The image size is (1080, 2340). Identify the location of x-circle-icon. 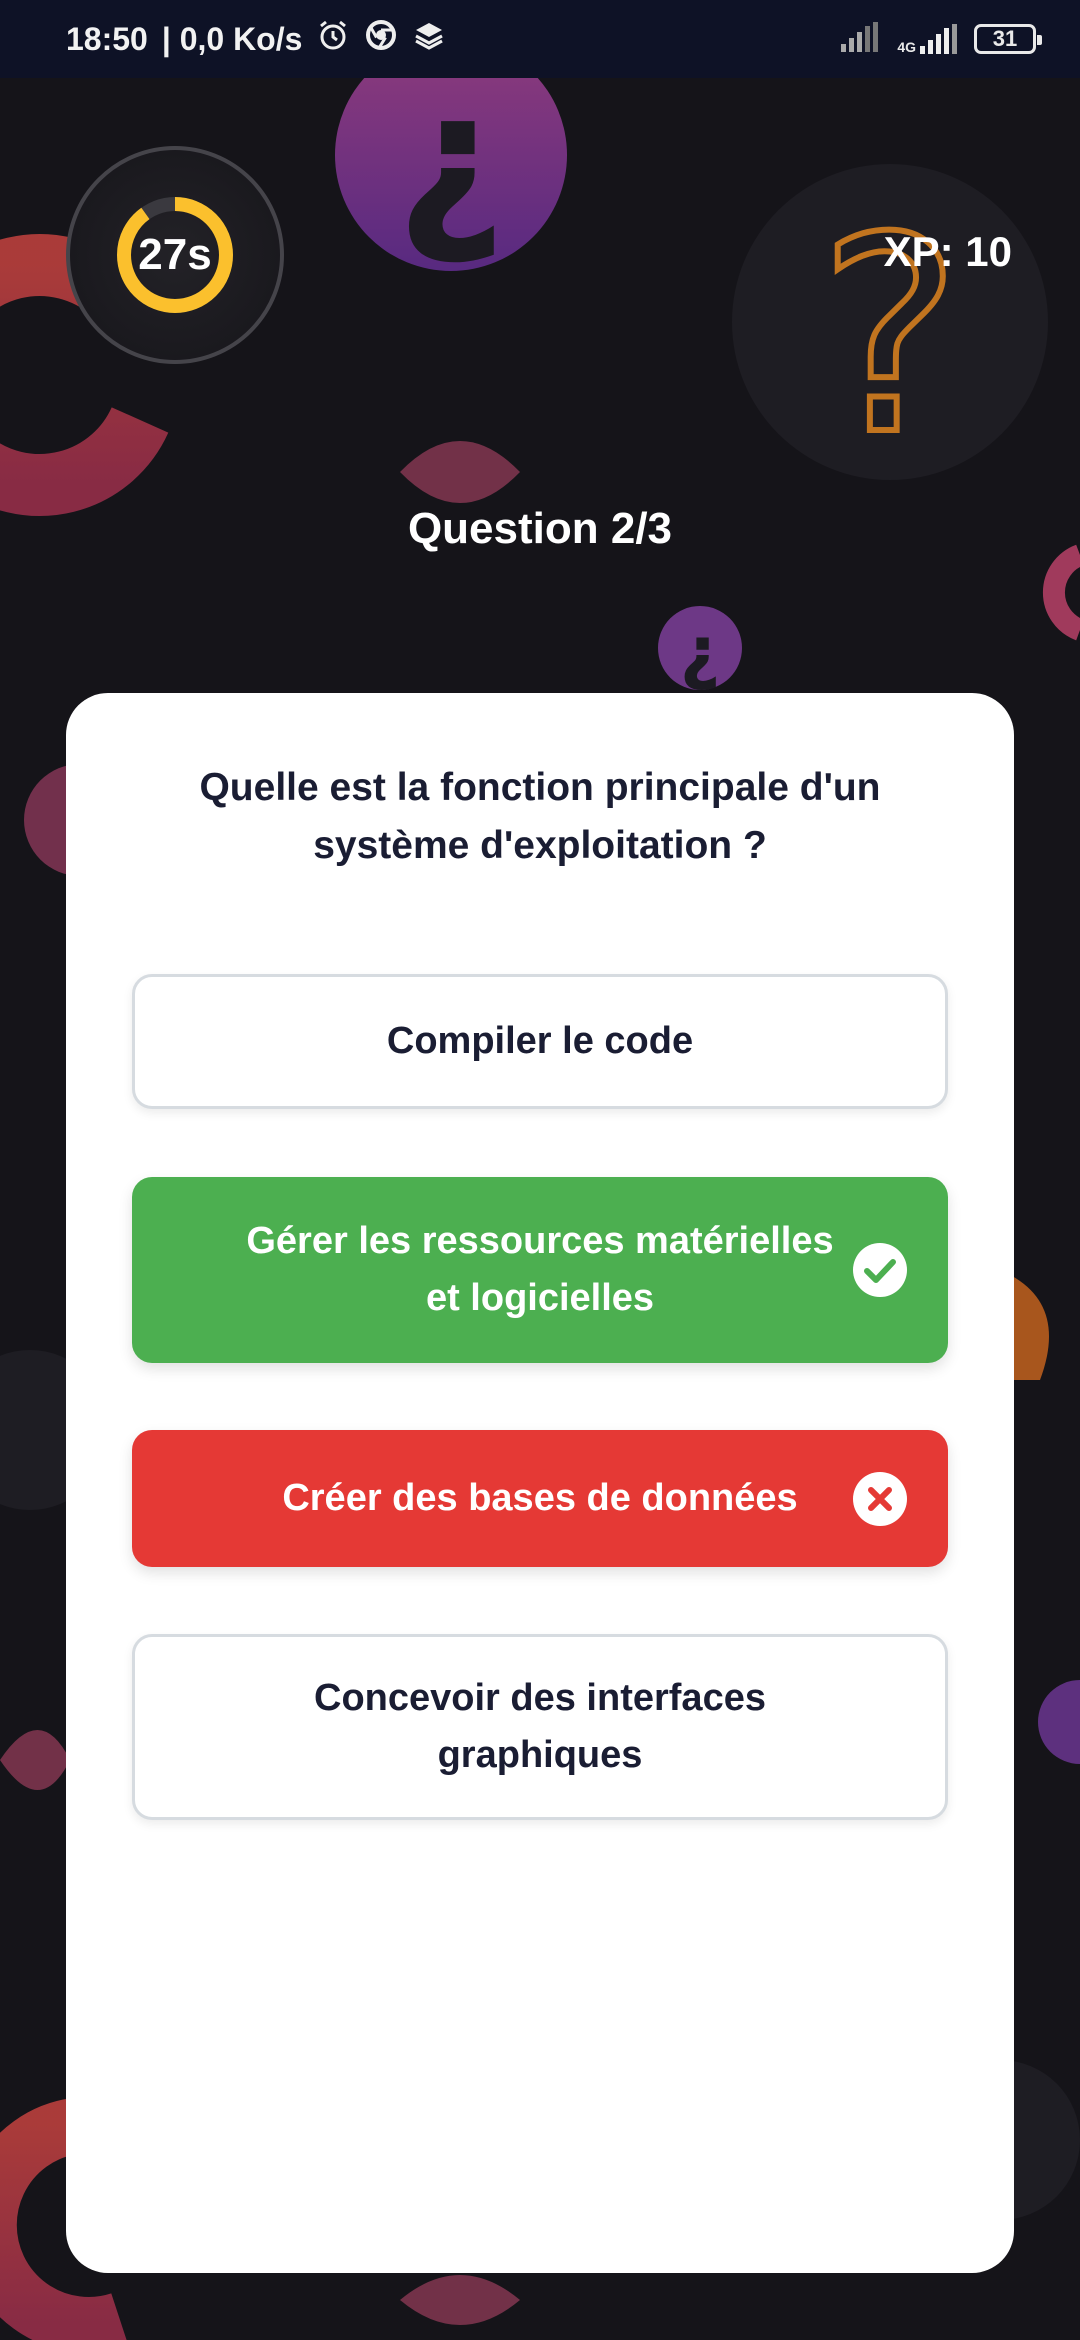
(880, 1498).